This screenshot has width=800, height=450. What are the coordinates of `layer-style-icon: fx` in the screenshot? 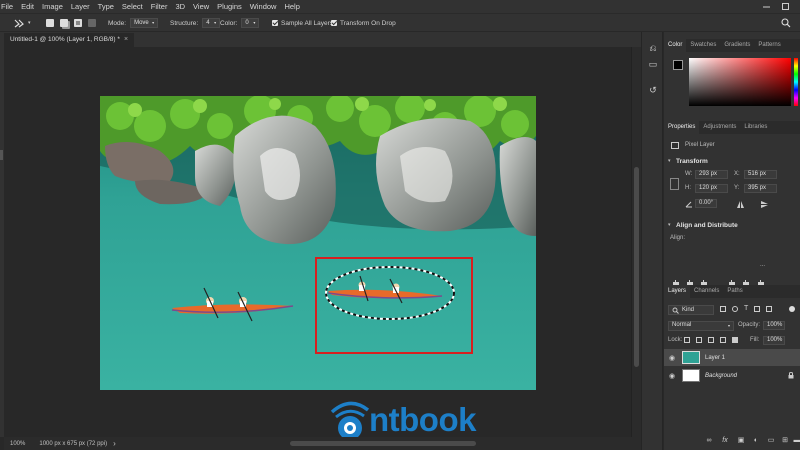 It's located at (725, 441).